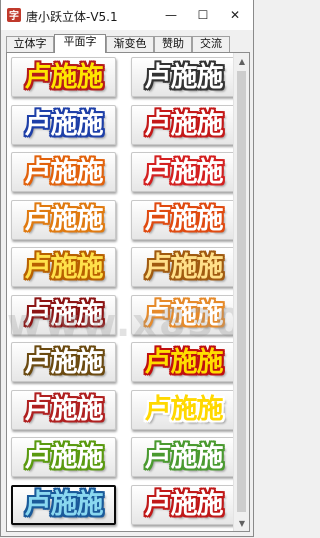  What do you see at coordinates (80, 43) in the screenshot?
I see `tab-flat-text: 平面字` at bounding box center [80, 43].